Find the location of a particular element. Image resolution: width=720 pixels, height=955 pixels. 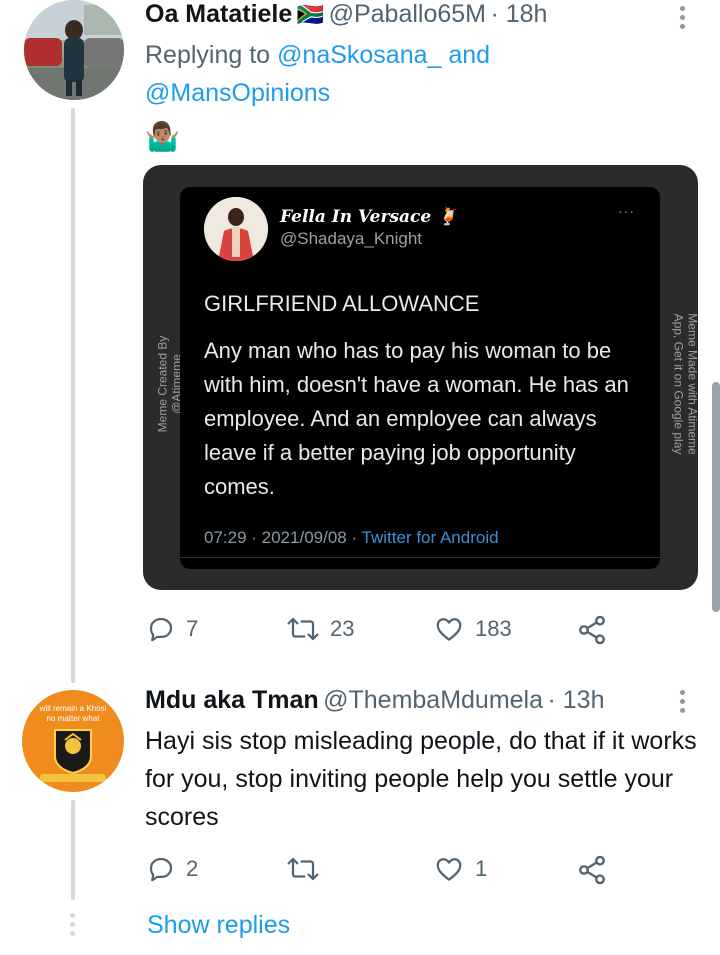

reply-button: 2 is located at coordinates (172, 869).